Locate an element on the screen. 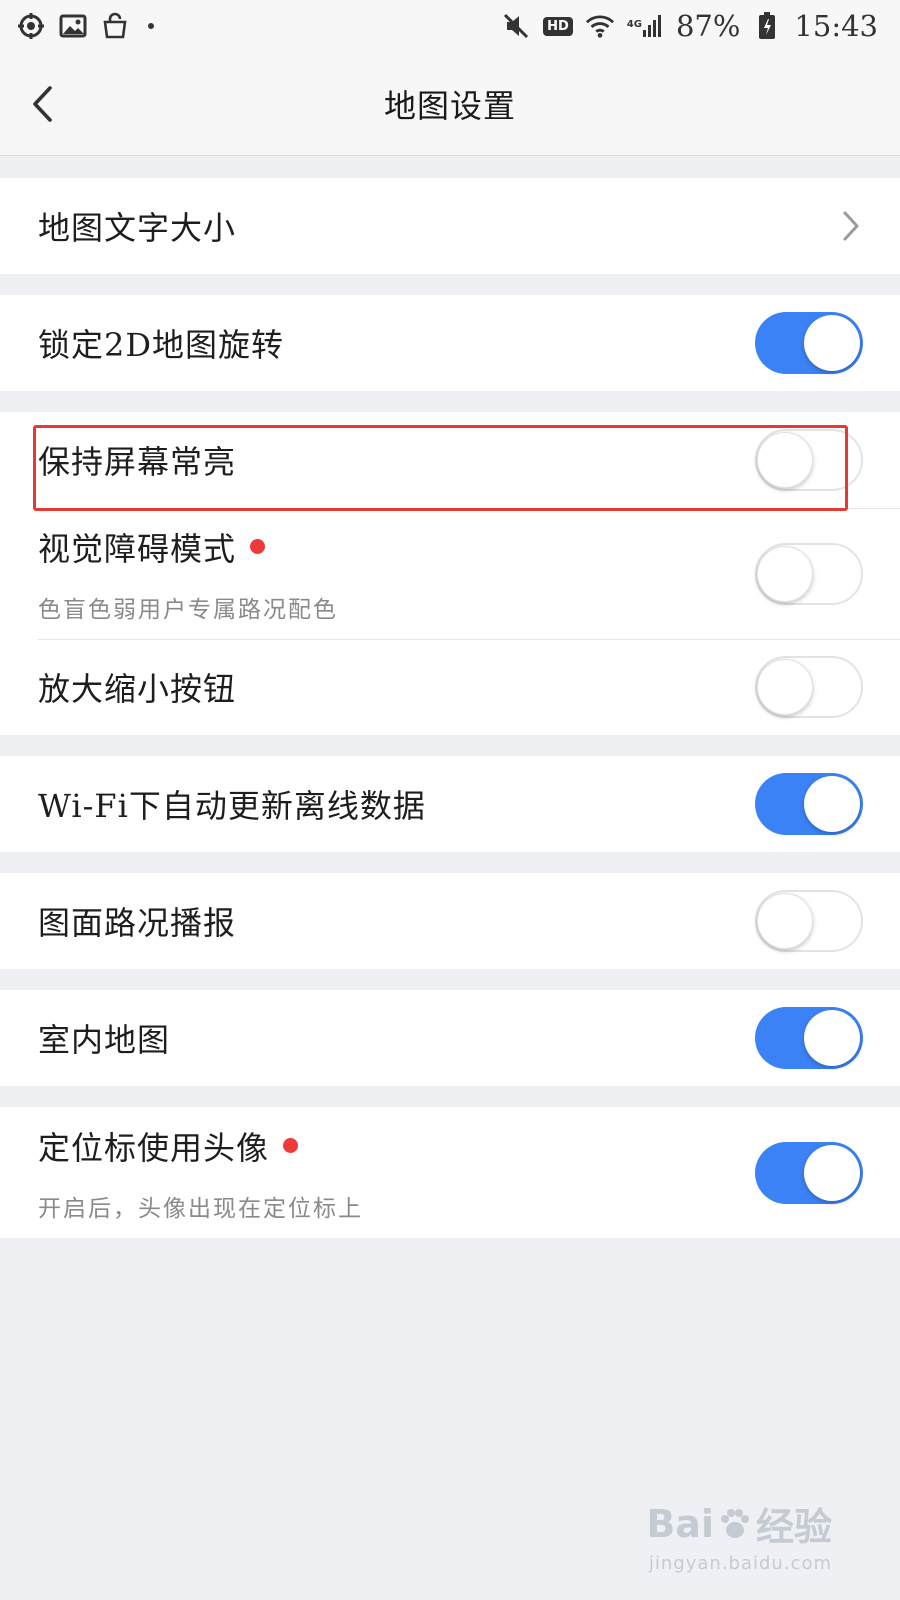 The width and height of the screenshot is (900, 1600). wifi-auto-update-toggle is located at coordinates (809, 804).